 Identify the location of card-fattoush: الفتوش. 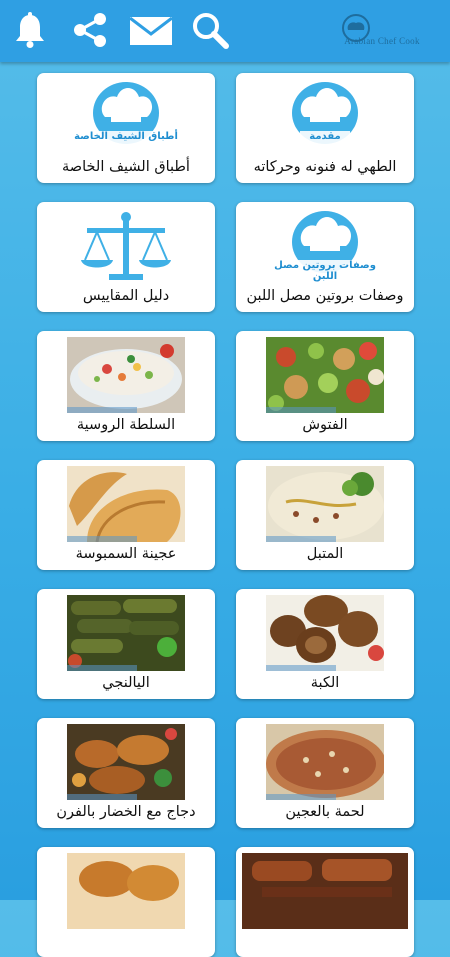
(325, 386).